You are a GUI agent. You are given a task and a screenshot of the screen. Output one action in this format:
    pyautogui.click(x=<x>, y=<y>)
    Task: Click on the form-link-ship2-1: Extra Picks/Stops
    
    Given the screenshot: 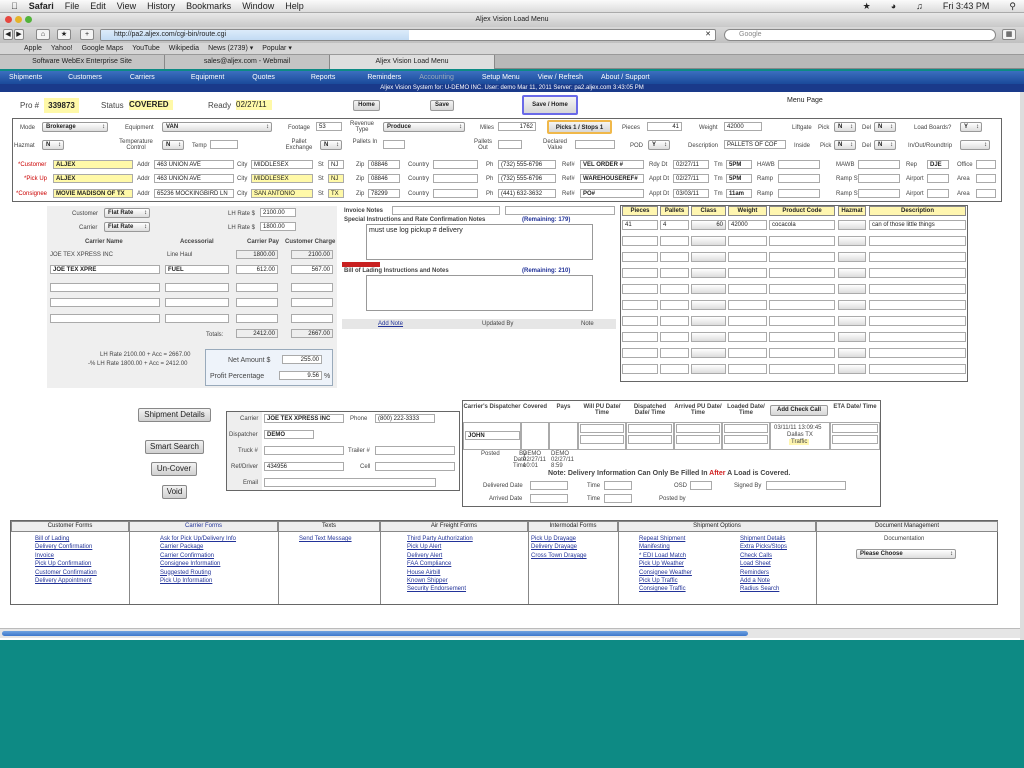 What is the action you would take?
    pyautogui.click(x=763, y=547)
    